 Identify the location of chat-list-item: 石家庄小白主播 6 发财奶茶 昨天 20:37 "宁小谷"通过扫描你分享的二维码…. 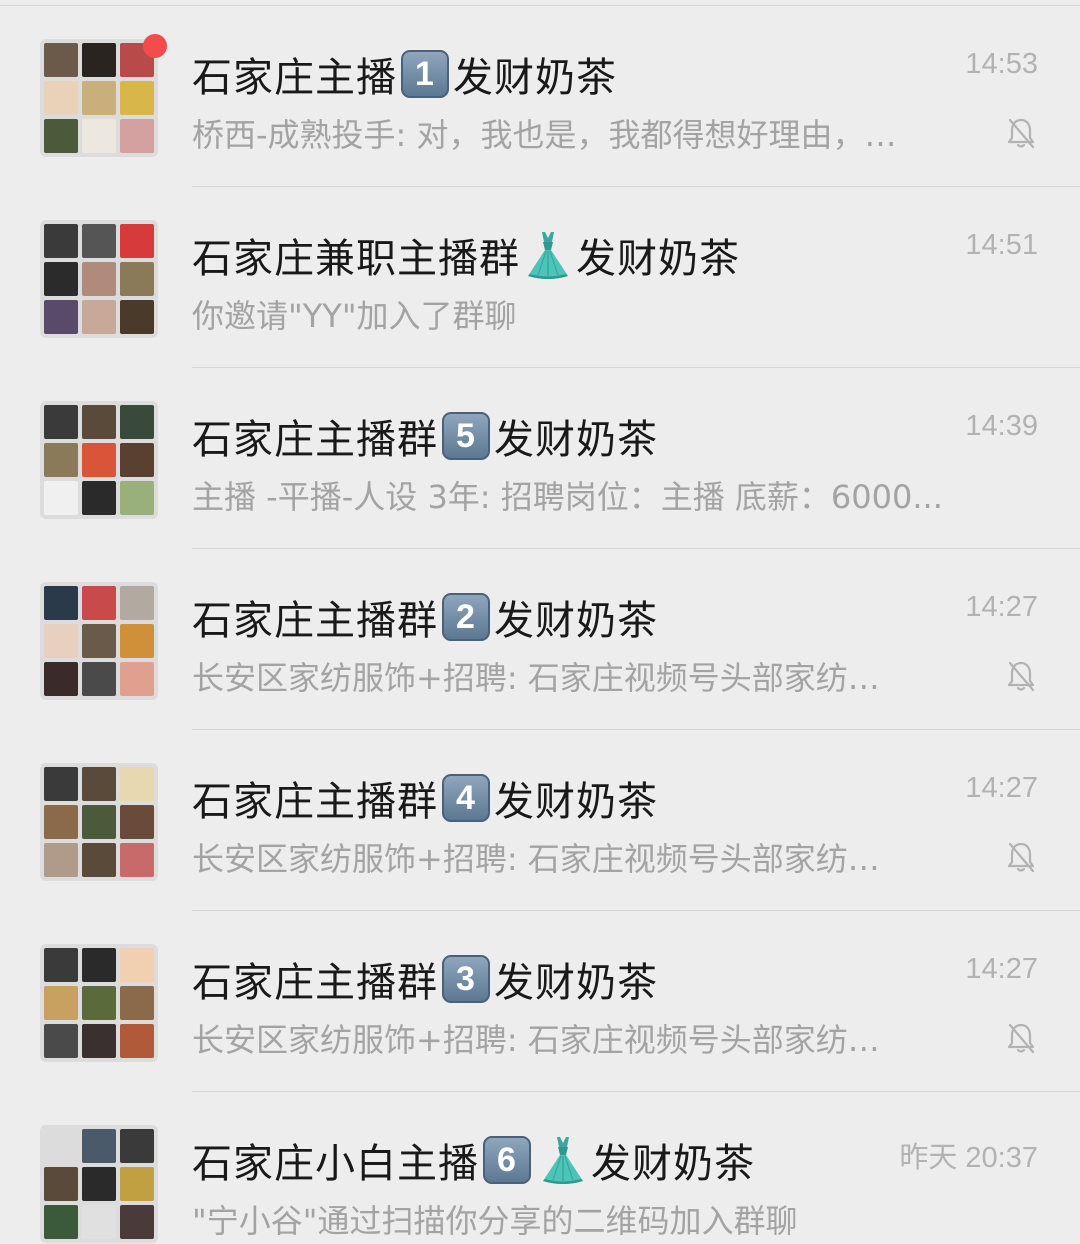
(540, 1168).